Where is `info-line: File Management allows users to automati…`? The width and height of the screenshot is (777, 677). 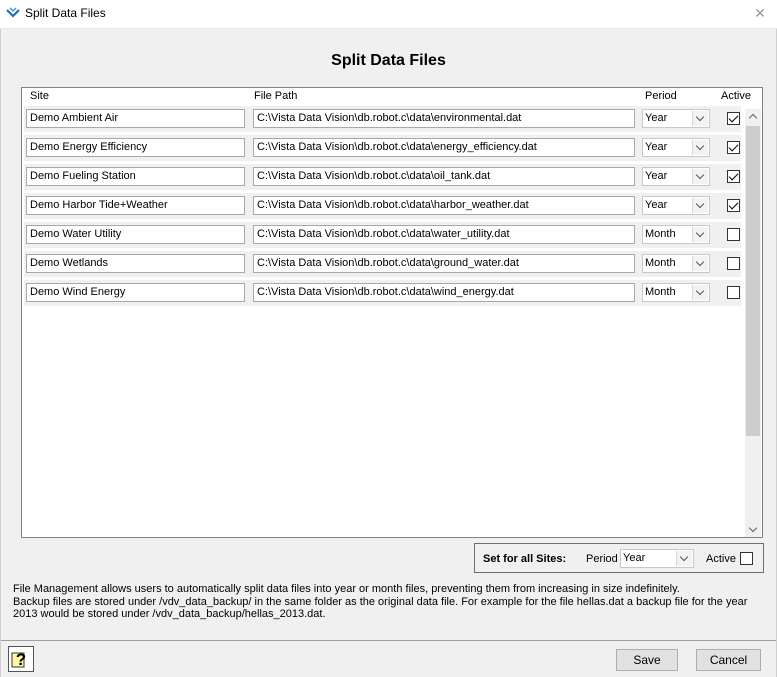
info-line: File Management allows users to automati… is located at coordinates (346, 589).